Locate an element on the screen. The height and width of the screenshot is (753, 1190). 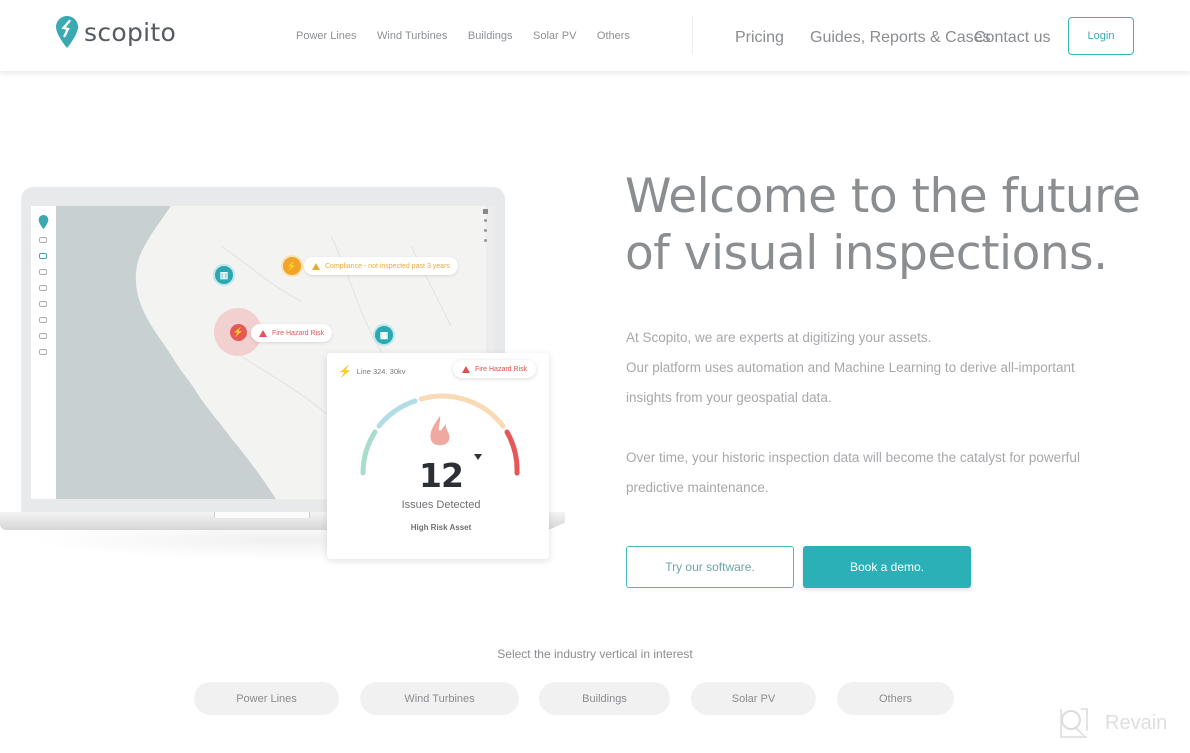
sidebar-grid-icon is located at coordinates (43, 304).